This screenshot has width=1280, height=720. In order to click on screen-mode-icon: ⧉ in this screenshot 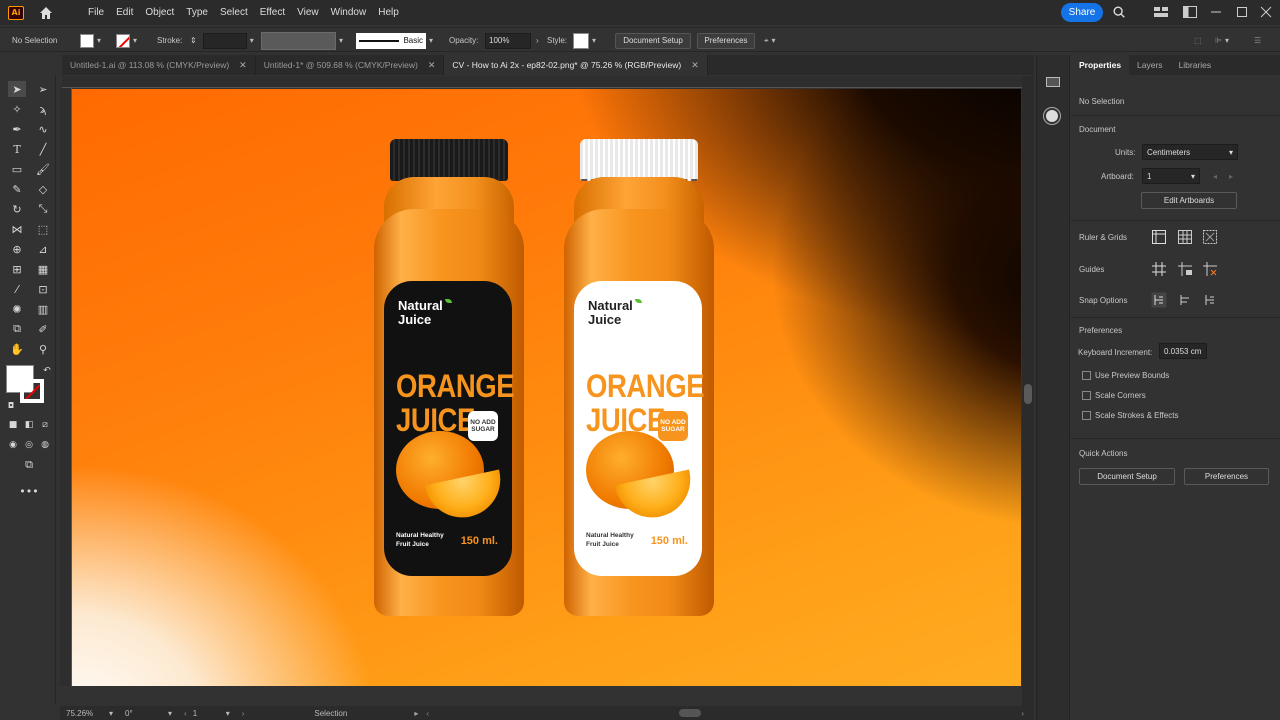, I will do `click(29, 465)`.